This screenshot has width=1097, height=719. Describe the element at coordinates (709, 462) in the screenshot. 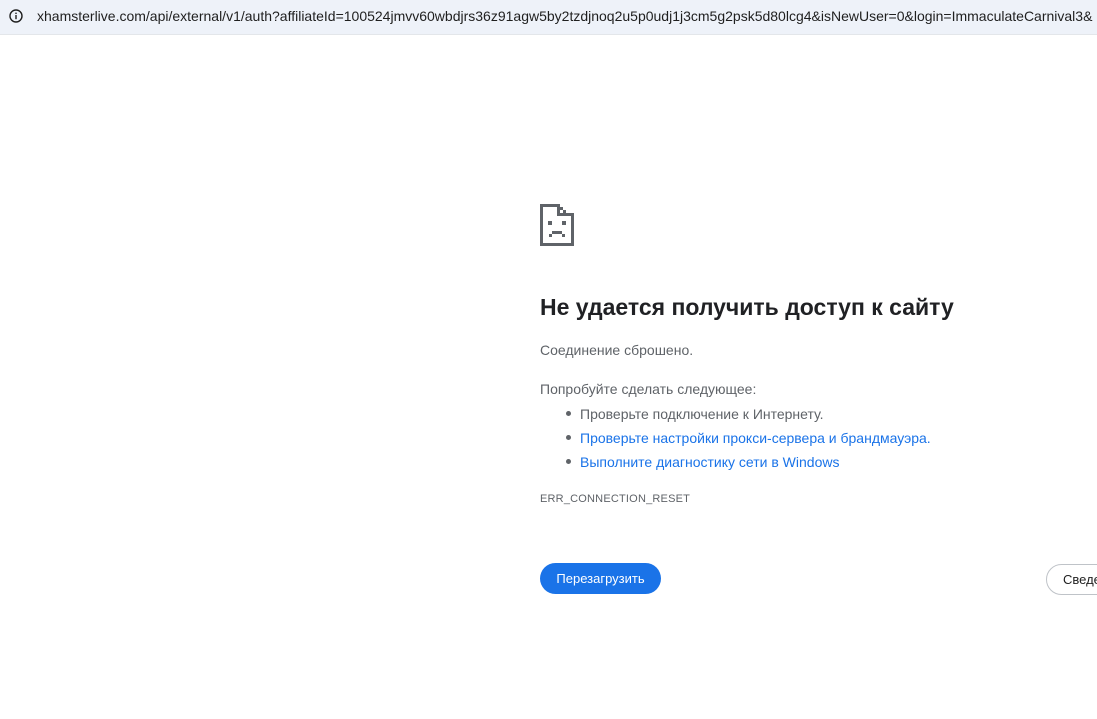

I see `network-diagnostics-link: Выполните диагностику сети в Windows` at that location.